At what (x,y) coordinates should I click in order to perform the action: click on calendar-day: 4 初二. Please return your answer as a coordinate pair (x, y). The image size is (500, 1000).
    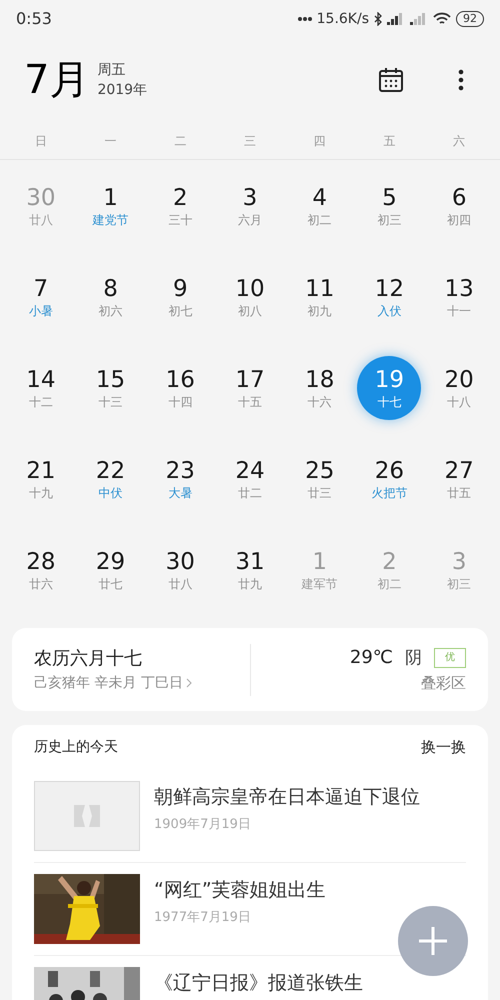
    Looking at the image, I should click on (320, 206).